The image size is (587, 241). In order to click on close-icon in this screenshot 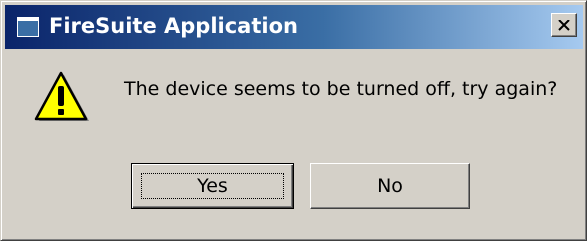, I will do `click(564, 25)`.